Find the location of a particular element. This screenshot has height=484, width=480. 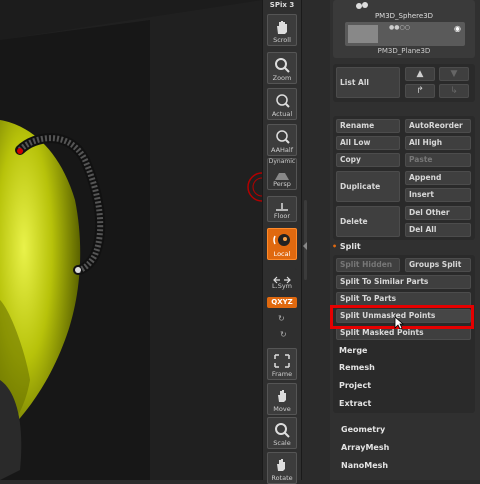

plane-thumbnail-icon is located at coordinates (363, 34).